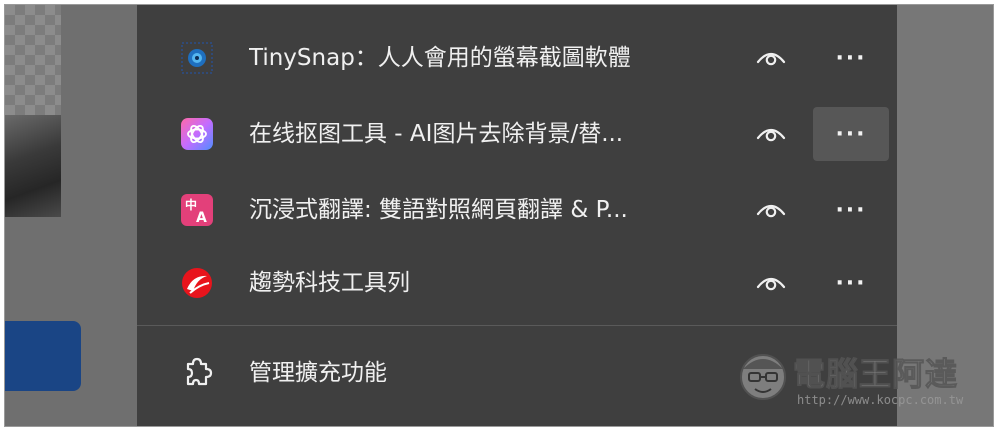  Describe the element at coordinates (875, 374) in the screenshot. I see `watermark-title: 電腦王阿達` at that location.